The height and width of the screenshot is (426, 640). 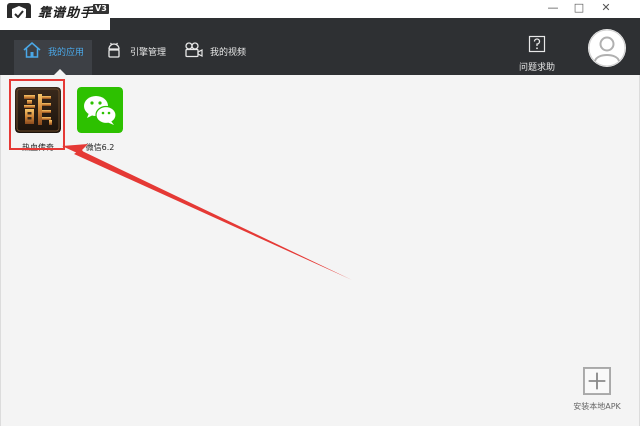 I want to click on maximize-button: □, so click(x=579, y=8).